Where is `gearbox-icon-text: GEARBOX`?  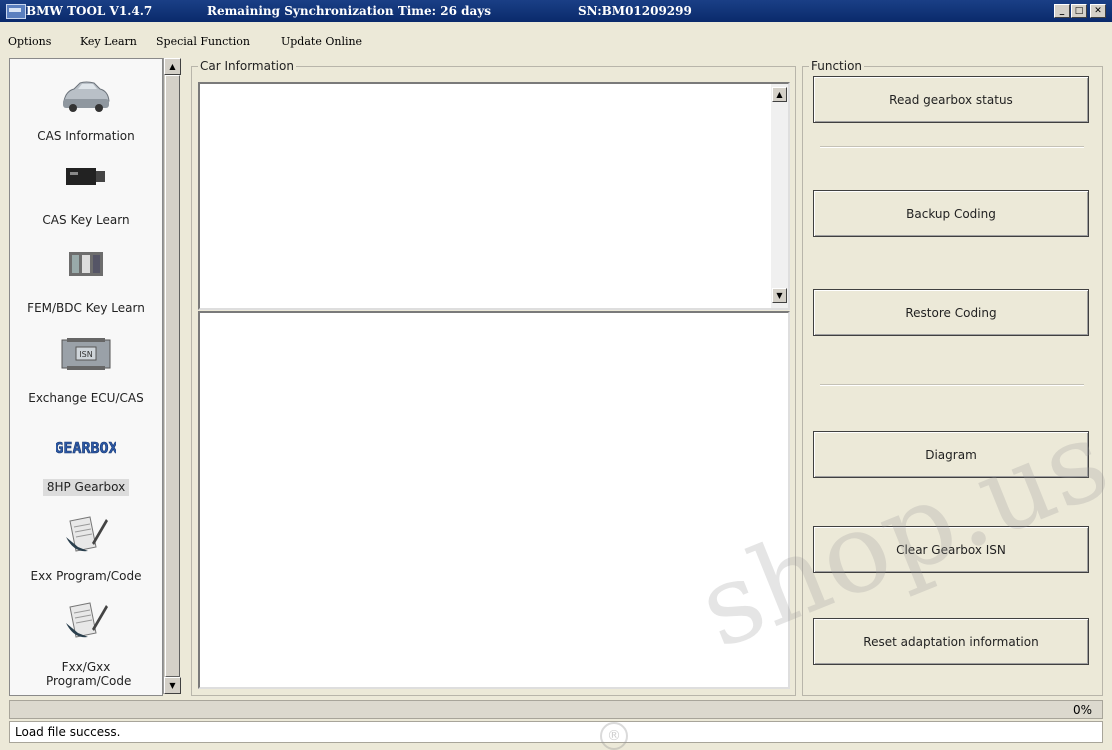
gearbox-icon-text: GEARBOX is located at coordinates (86, 448).